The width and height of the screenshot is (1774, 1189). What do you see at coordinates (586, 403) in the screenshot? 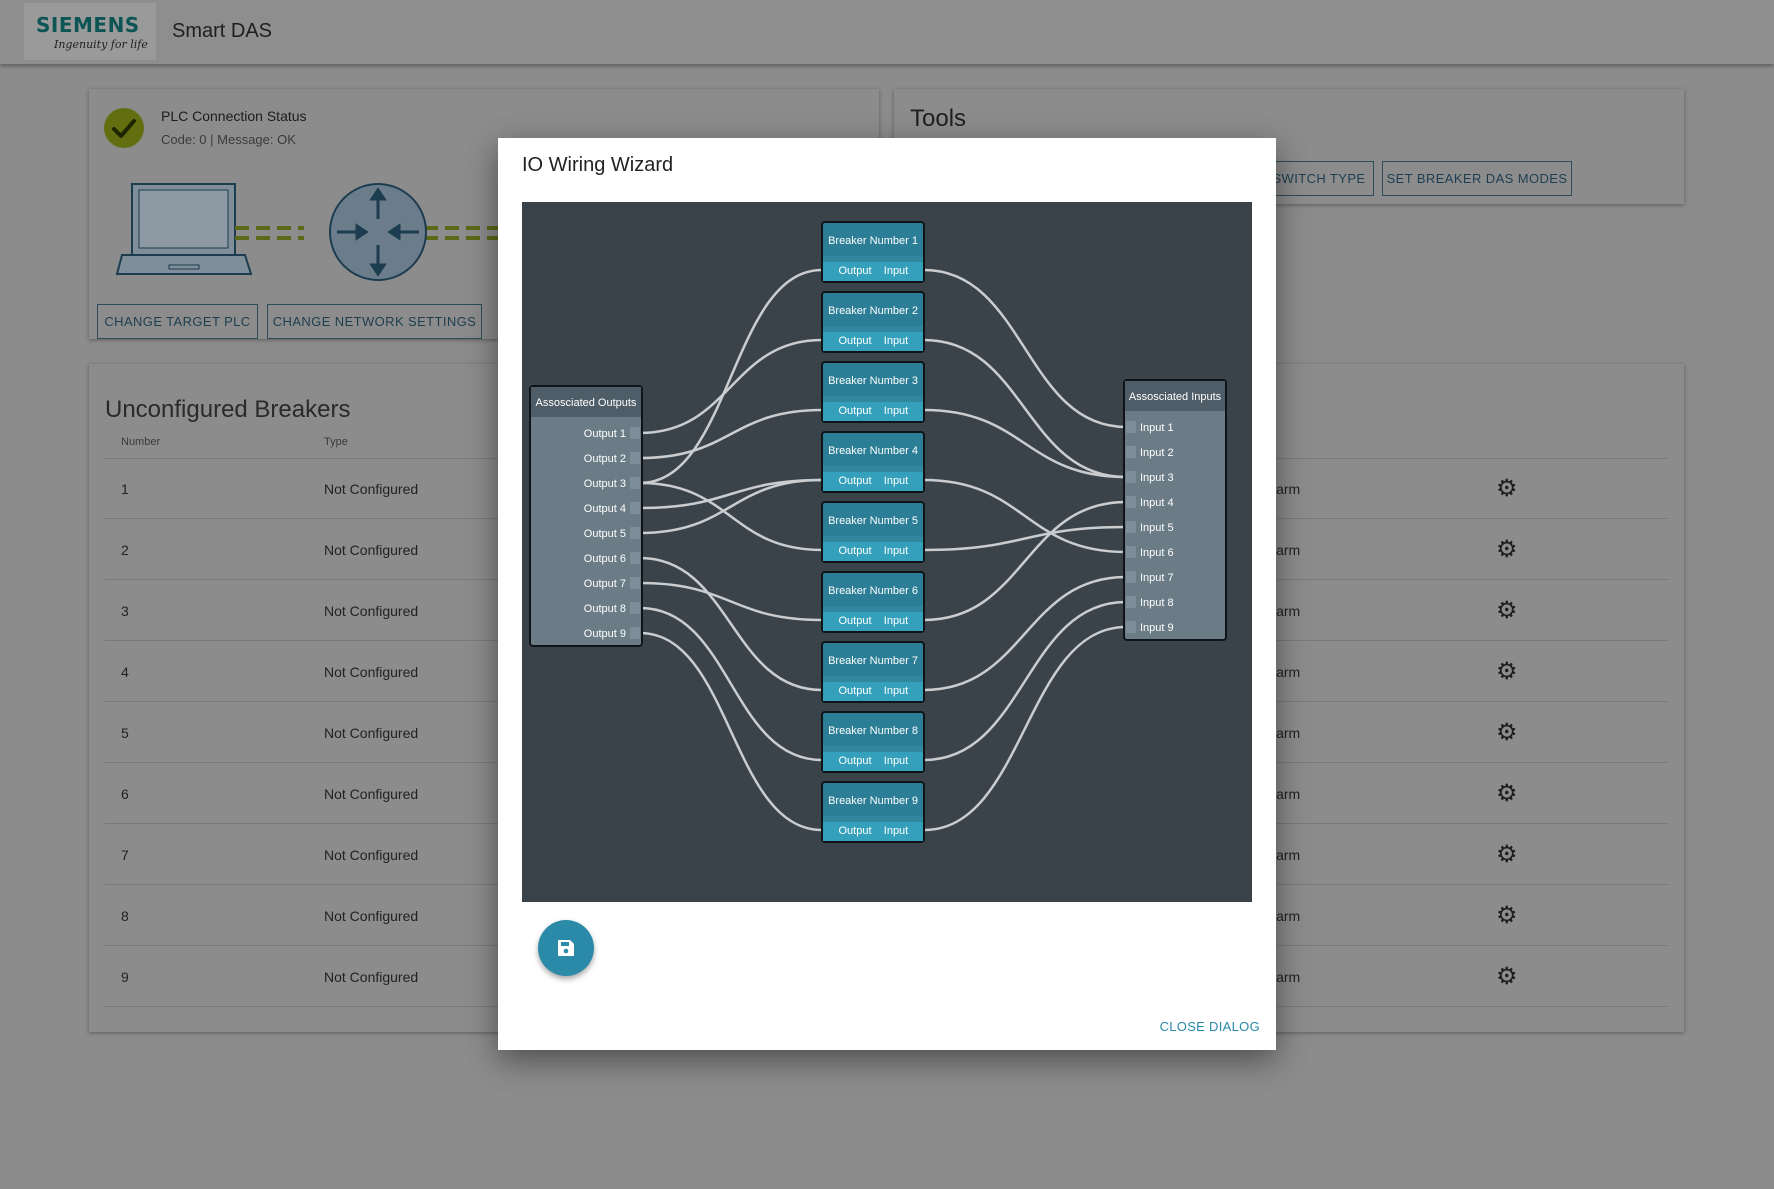
I see `outputs-header: Assosciated Outputs` at bounding box center [586, 403].